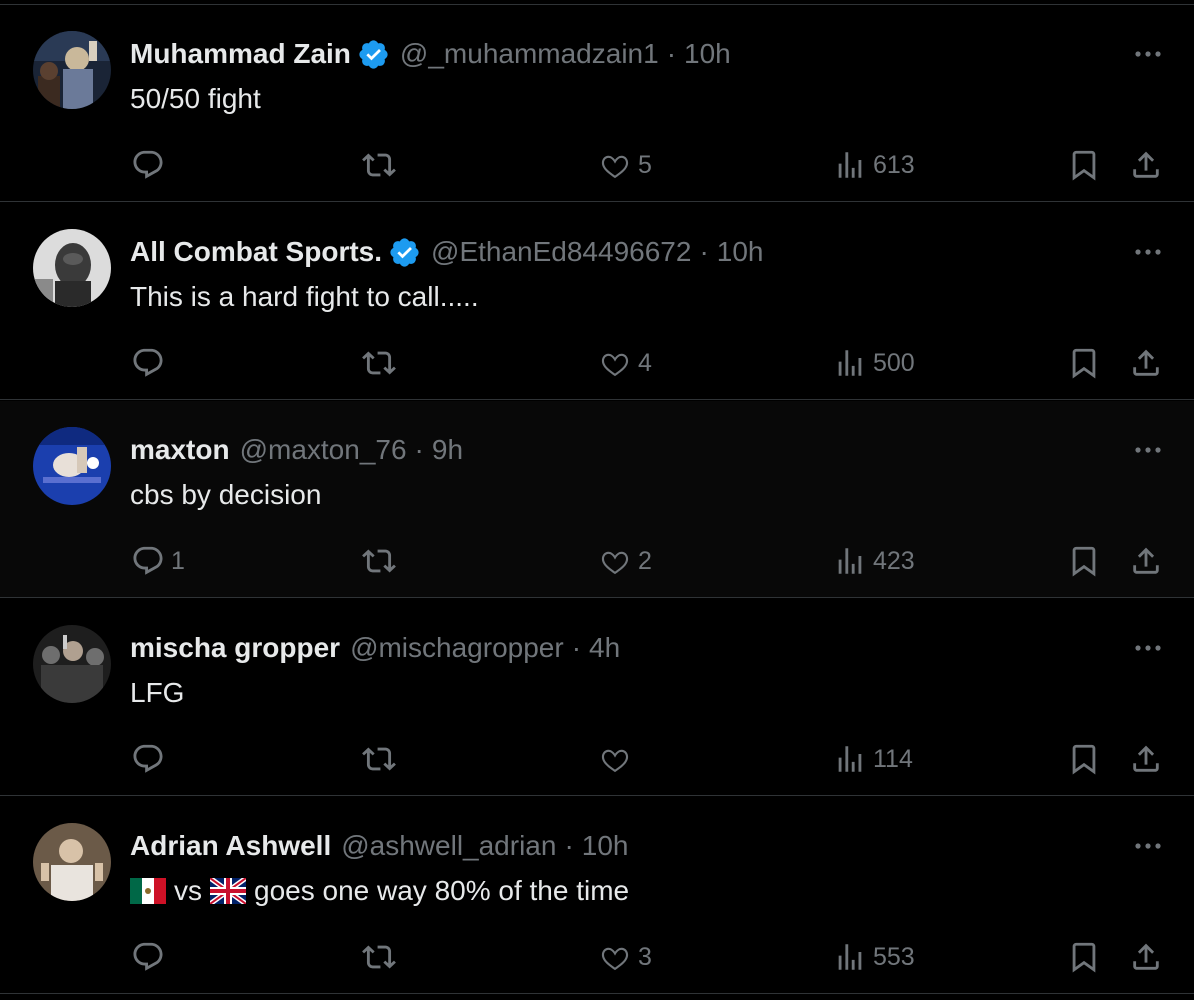 The image size is (1194, 1000). Describe the element at coordinates (894, 164) in the screenshot. I see `view-count: 613` at that location.